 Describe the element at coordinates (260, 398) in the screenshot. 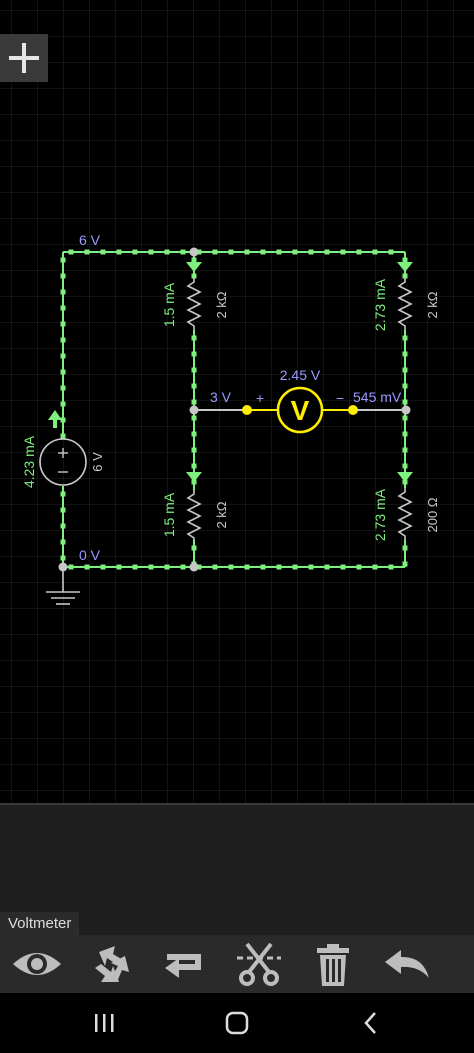

I see `voltmeter-plus: +` at that location.